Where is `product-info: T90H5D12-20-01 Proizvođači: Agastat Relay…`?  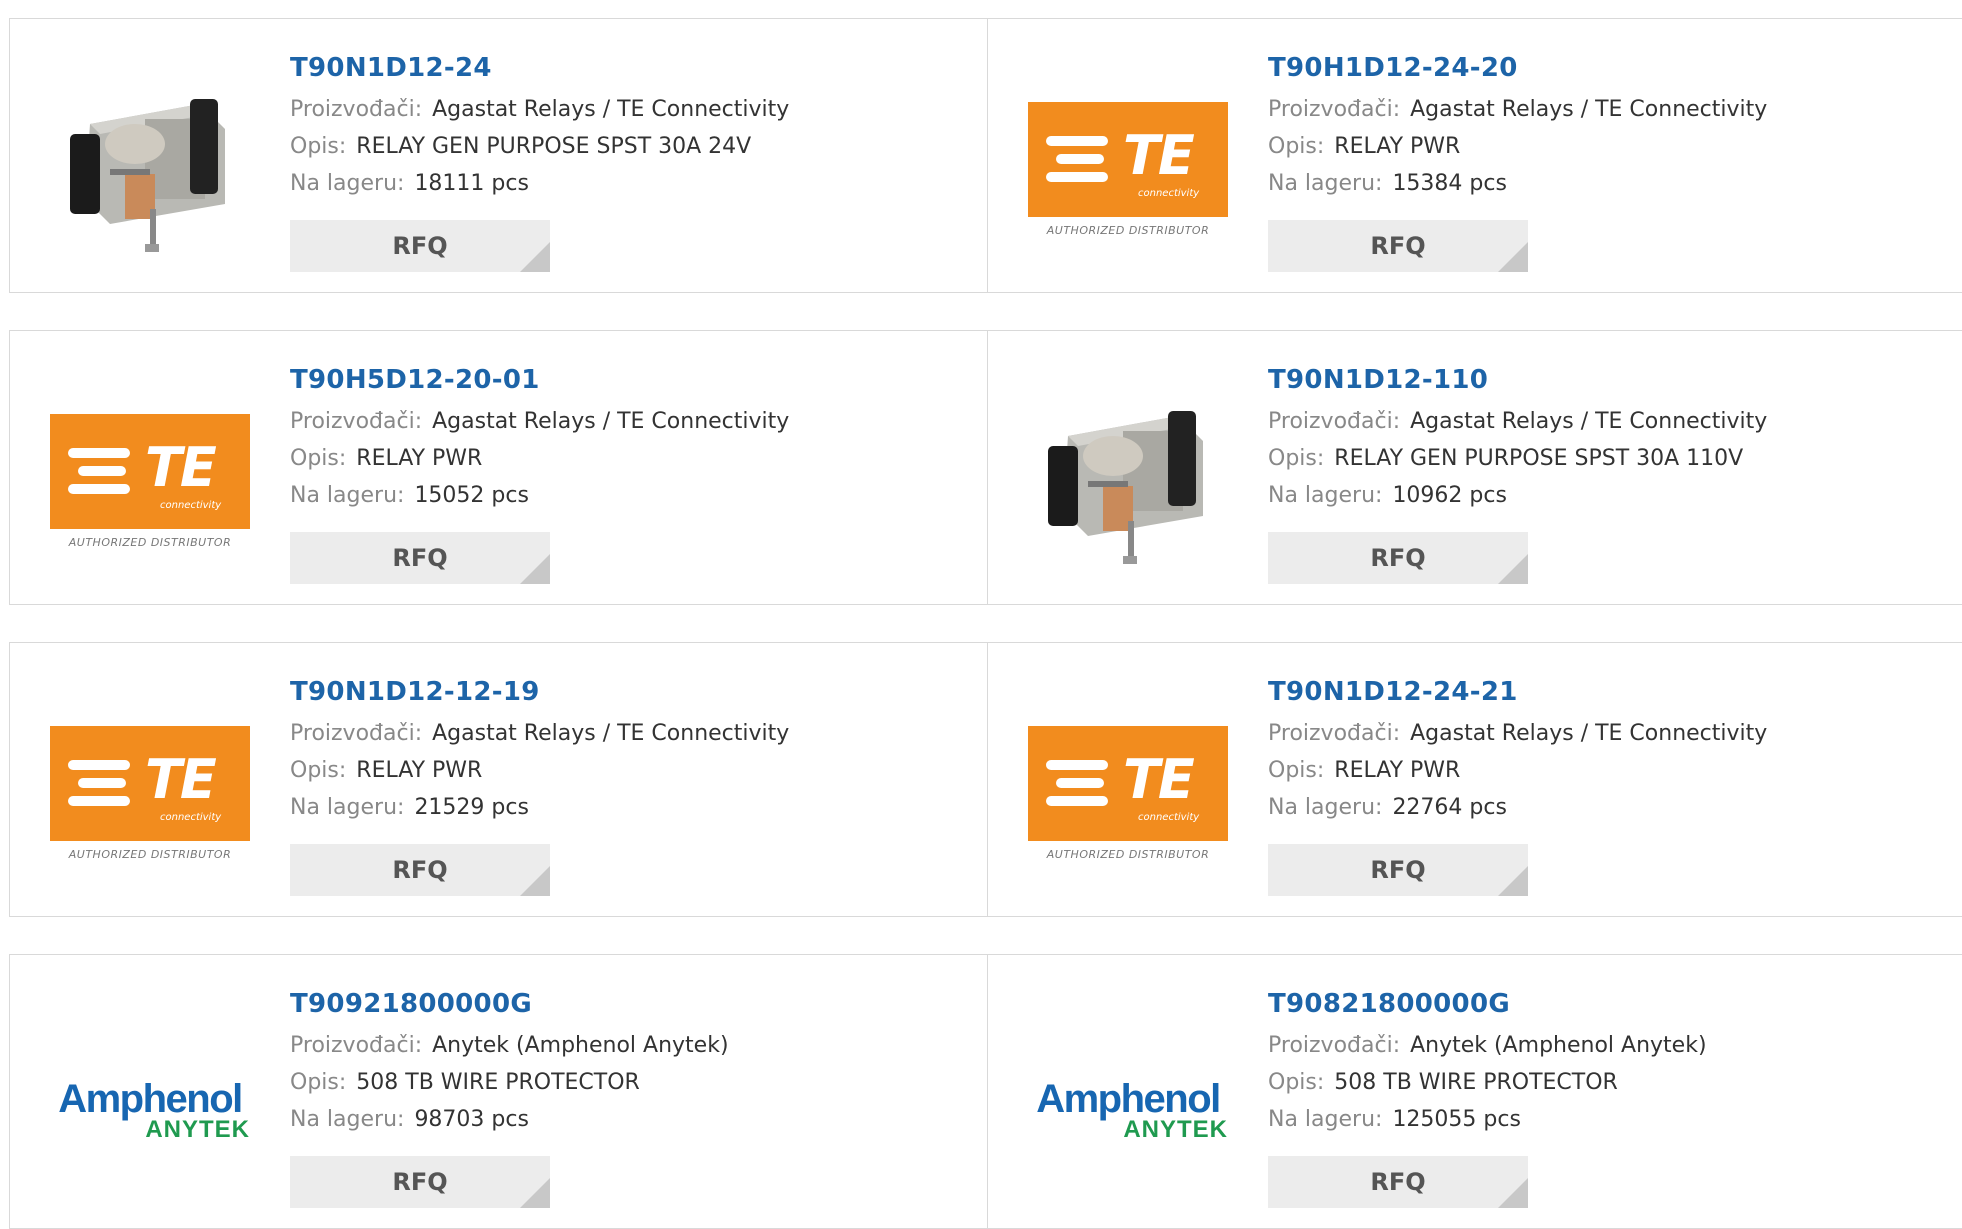 product-info: T90H5D12-20-01 Proizvođači: Agastat Relay… is located at coordinates (539, 437).